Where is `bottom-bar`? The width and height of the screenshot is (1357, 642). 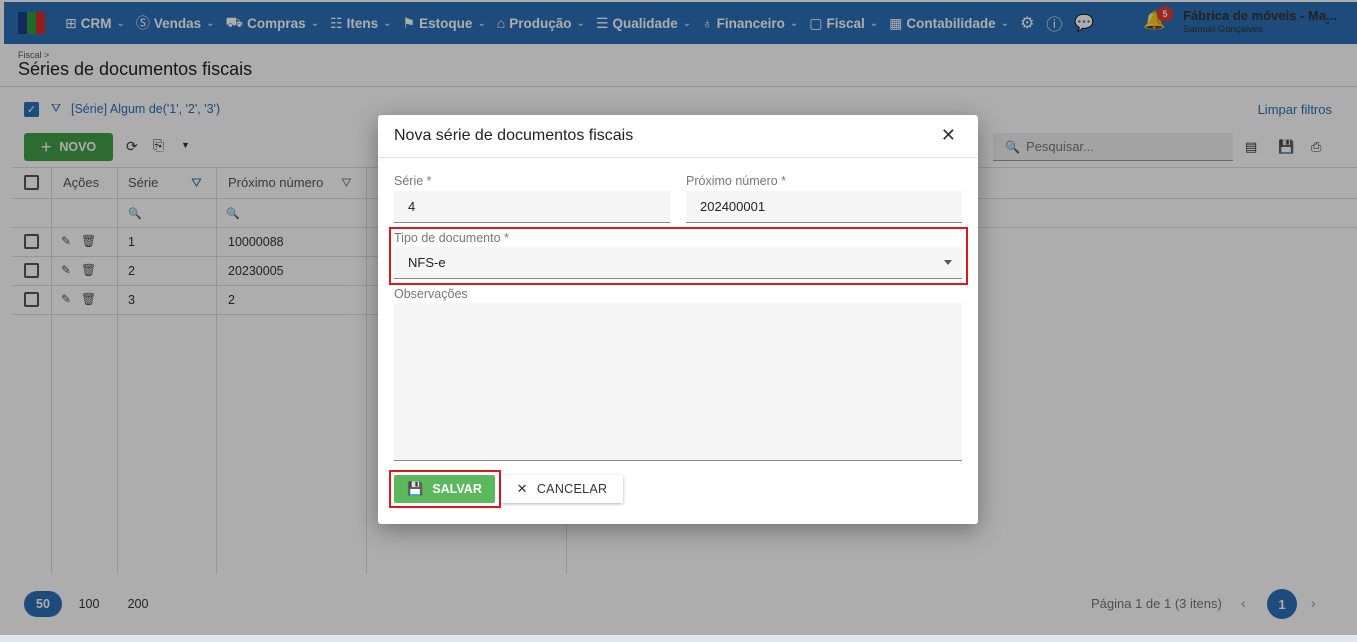
bottom-bar is located at coordinates (678, 638).